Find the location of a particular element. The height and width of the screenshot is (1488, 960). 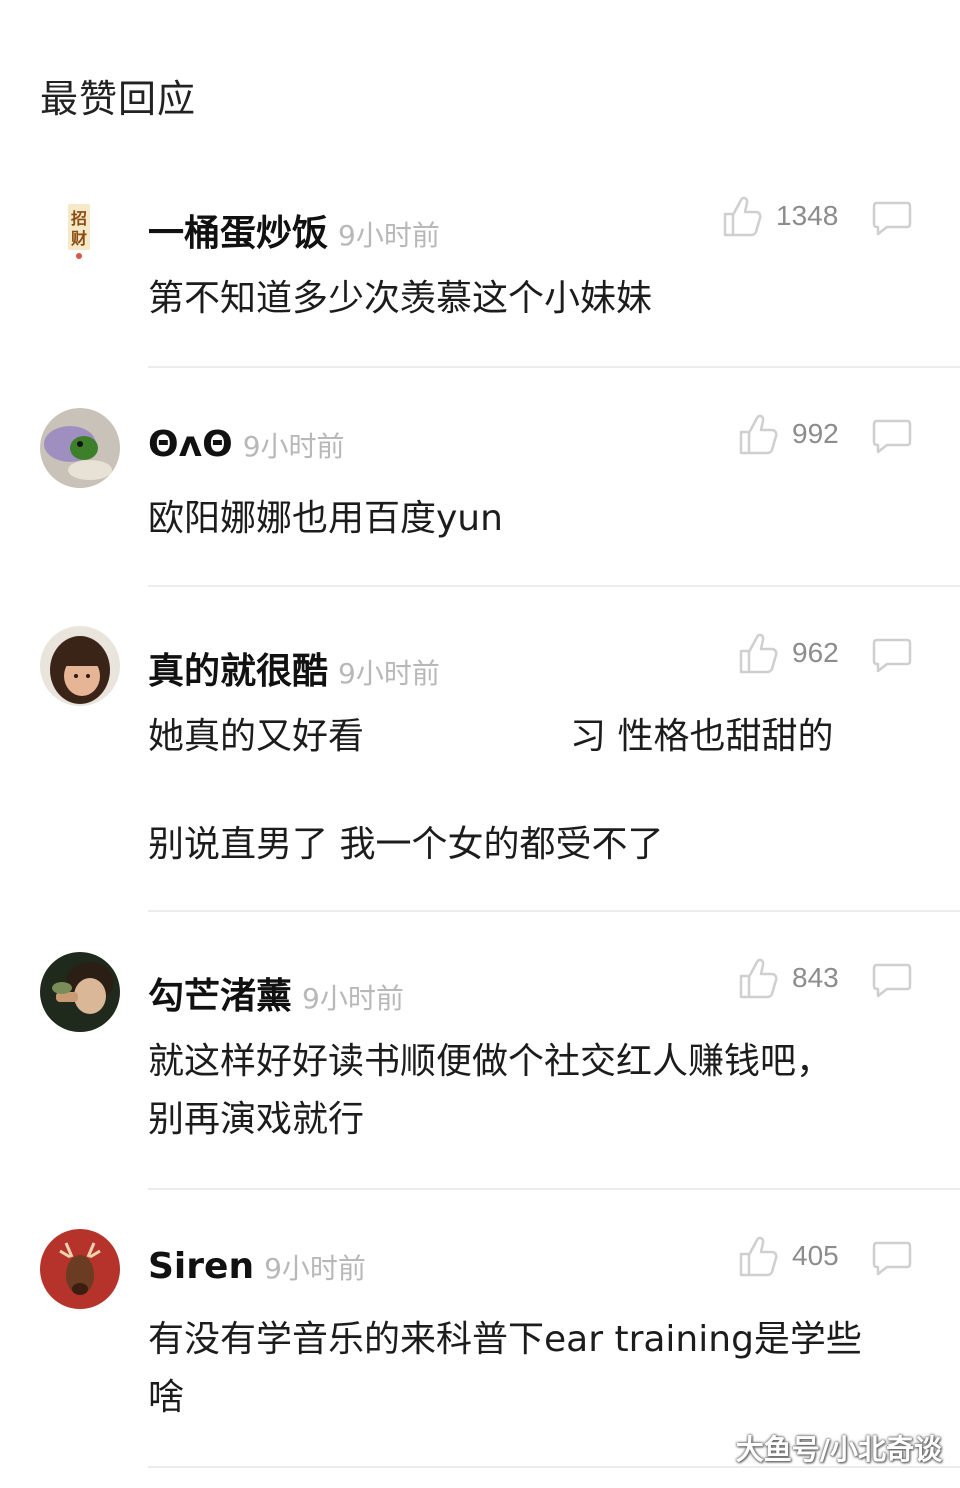

watermark: 大鱼号/小北奇谈 is located at coordinates (838, 1449).